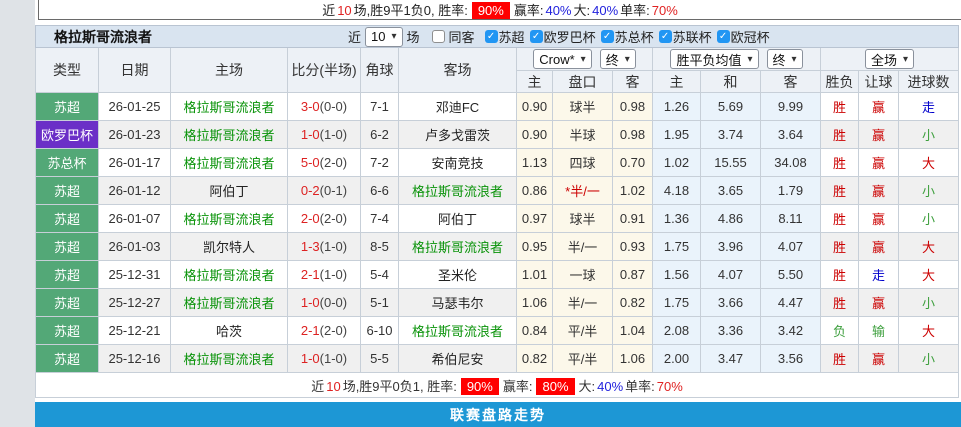 This screenshot has height=427, width=961. Describe the element at coordinates (134, 162) in the screenshot. I see `match-date: 26-01-17` at that location.